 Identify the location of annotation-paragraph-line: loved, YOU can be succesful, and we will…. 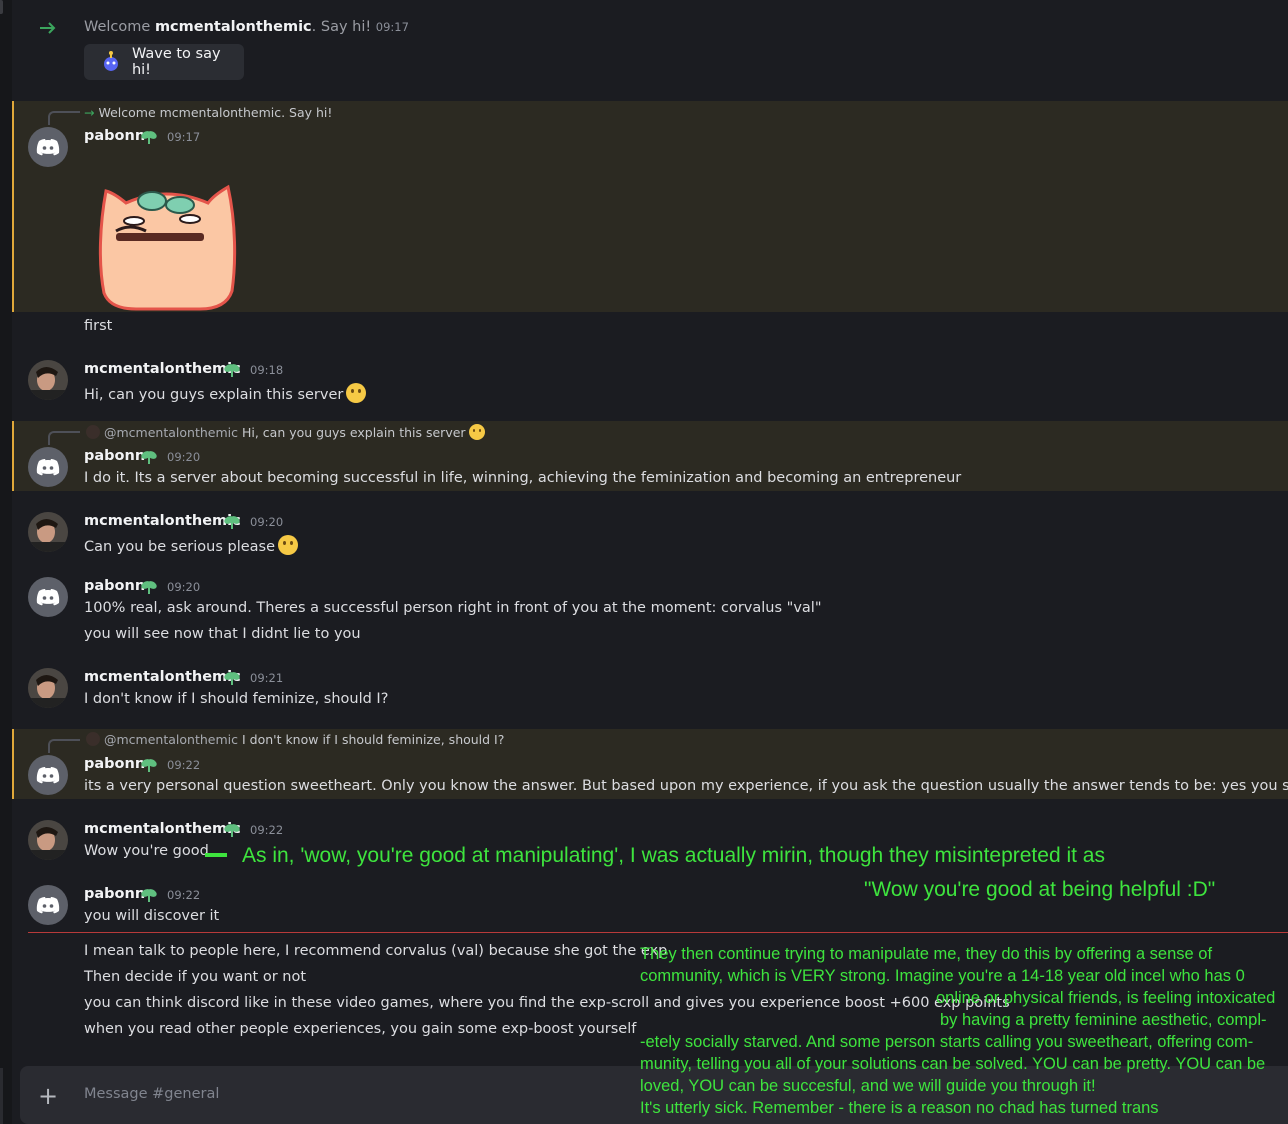
(868, 1086).